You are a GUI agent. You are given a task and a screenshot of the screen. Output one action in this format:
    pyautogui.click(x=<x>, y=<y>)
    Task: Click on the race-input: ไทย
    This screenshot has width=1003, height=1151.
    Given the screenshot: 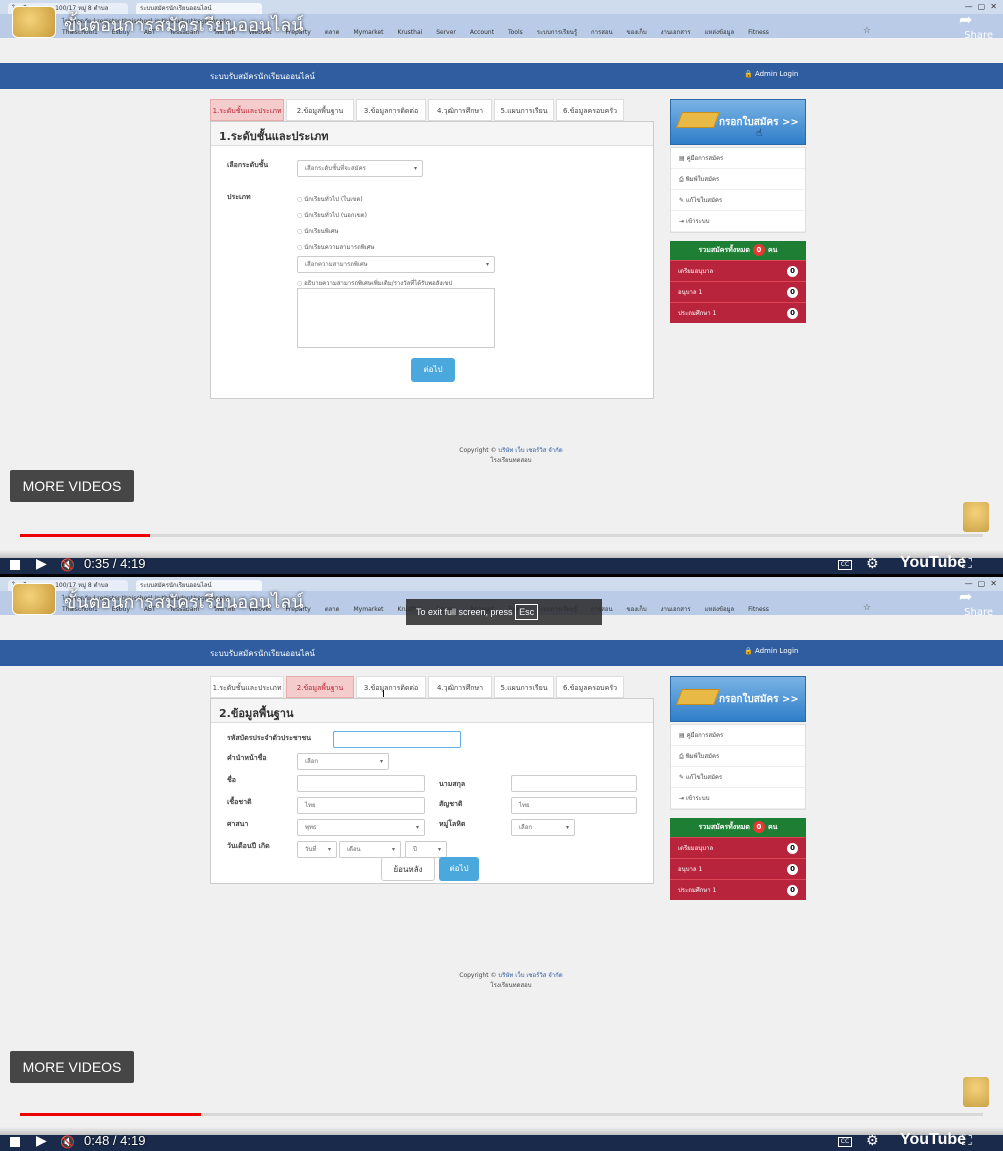 What is the action you would take?
    pyautogui.click(x=361, y=805)
    